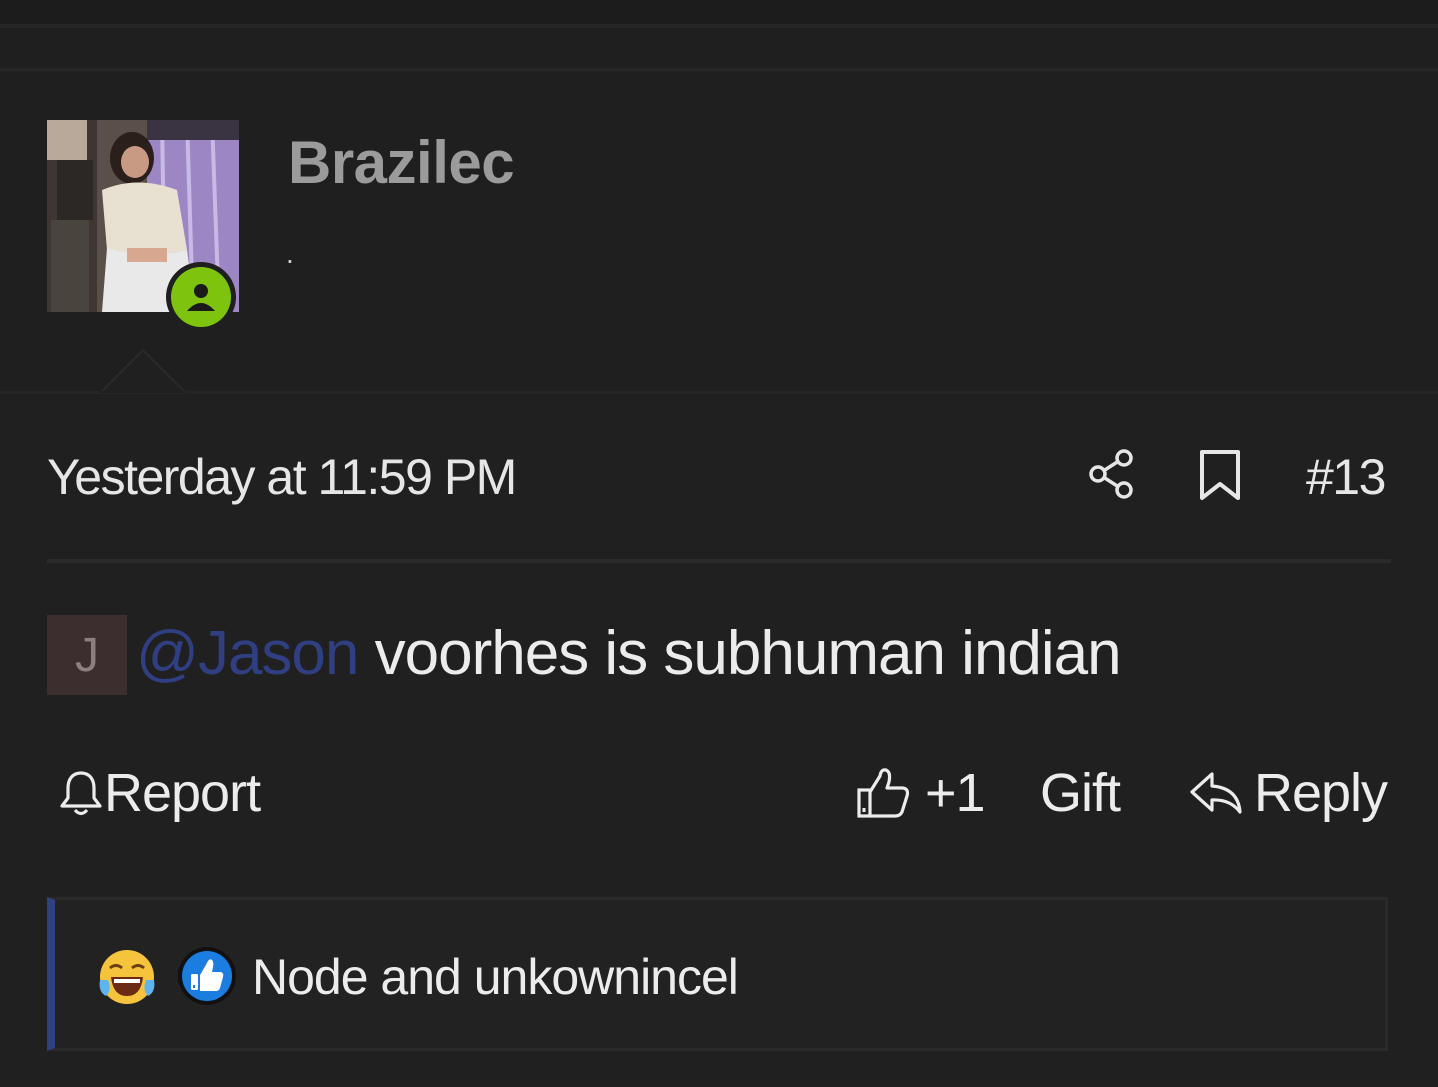 This screenshot has width=1438, height=1087. Describe the element at coordinates (740, 653) in the screenshot. I see `message-text: voorhes is subhuman indian` at that location.